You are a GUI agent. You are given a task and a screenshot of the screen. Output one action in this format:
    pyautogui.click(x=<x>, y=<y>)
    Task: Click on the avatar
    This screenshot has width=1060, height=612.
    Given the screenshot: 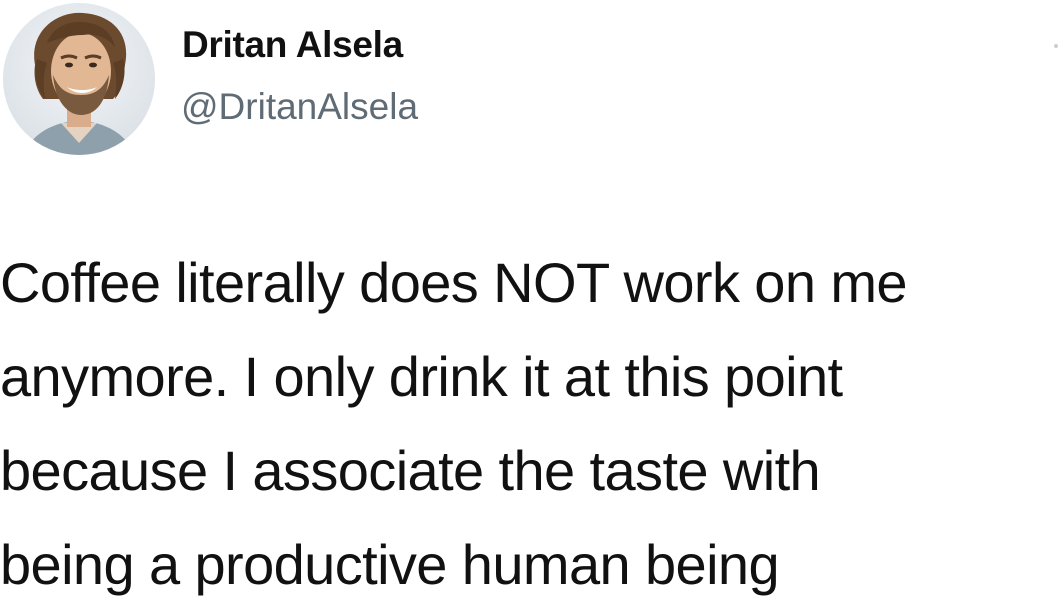 What is the action you would take?
    pyautogui.click(x=79, y=79)
    